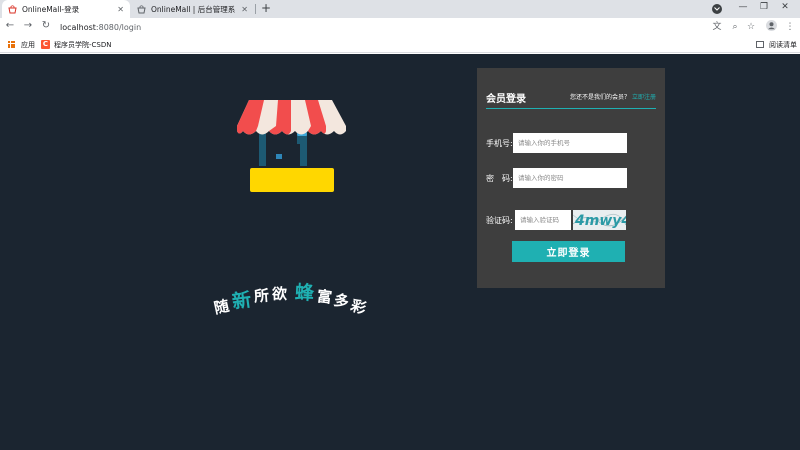 Image resolution: width=800 pixels, height=450 pixels. I want to click on login-title: 会员登录, so click(506, 99).